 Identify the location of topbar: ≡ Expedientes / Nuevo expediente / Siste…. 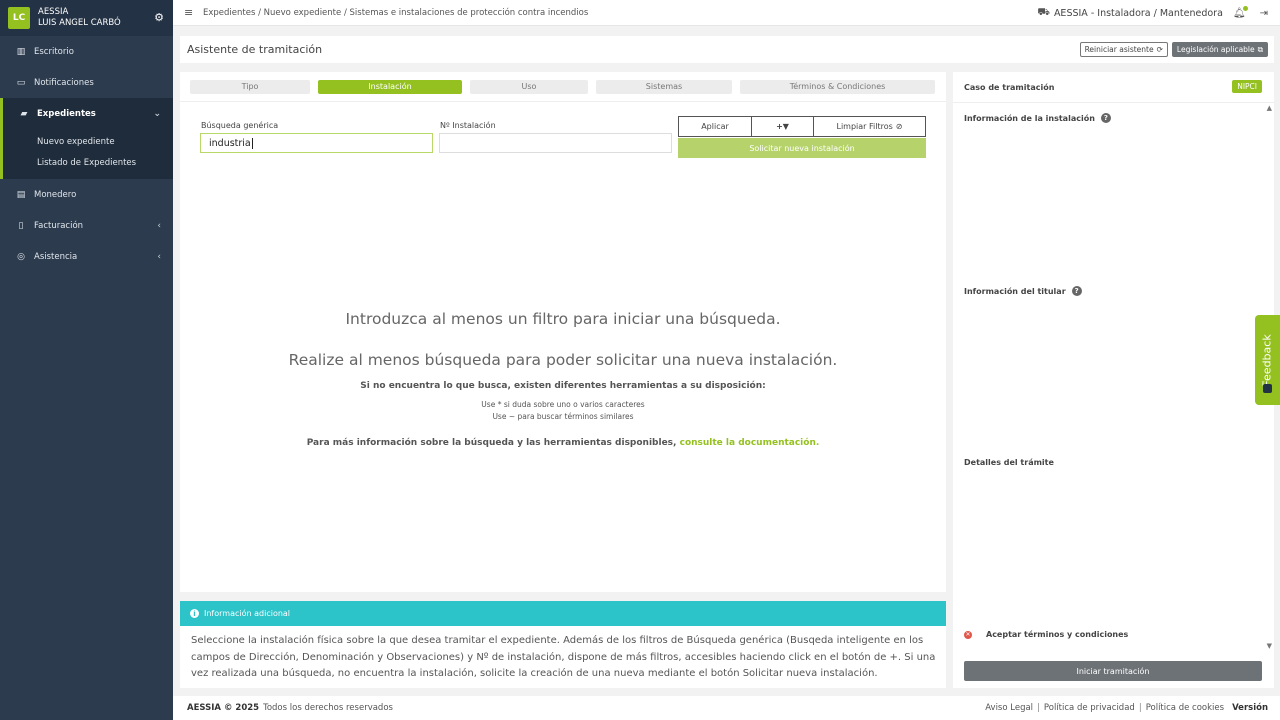
(726, 13).